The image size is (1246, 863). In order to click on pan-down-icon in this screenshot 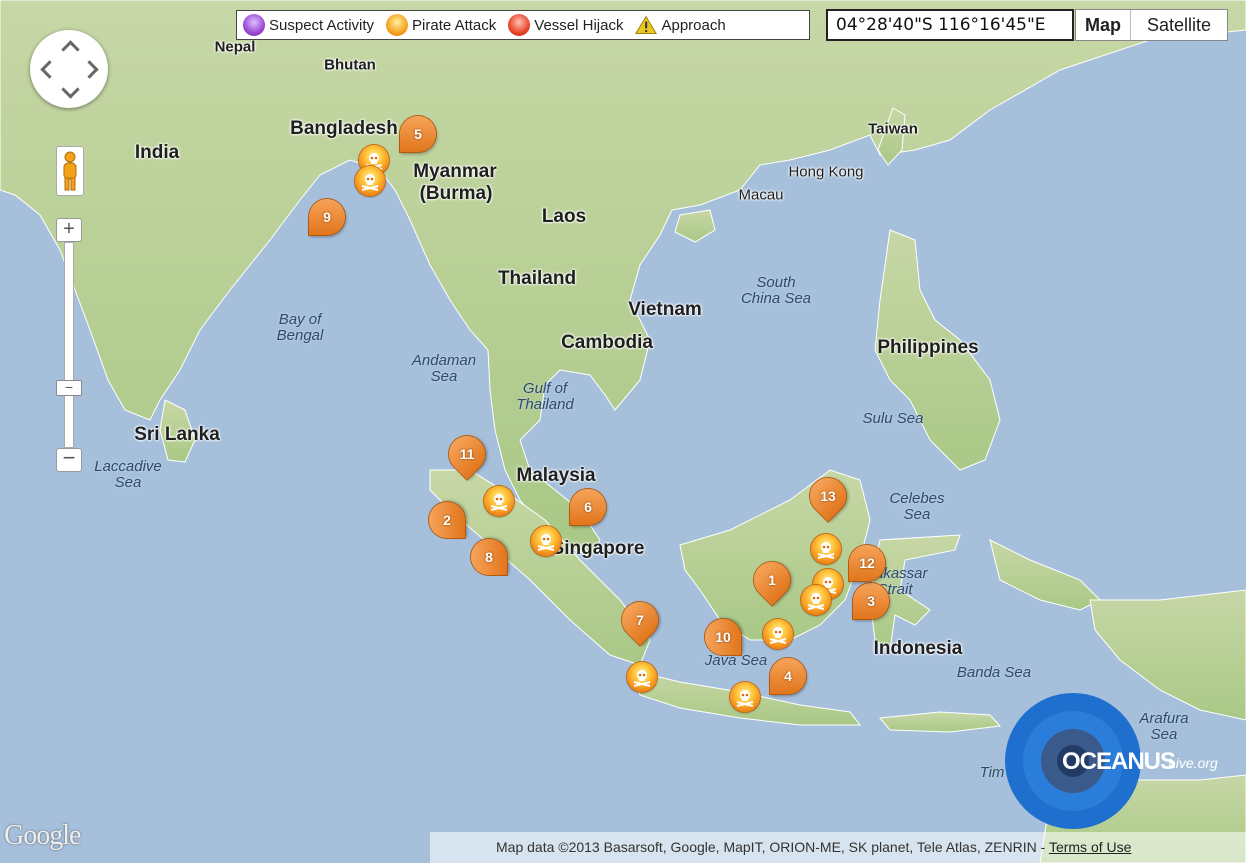, I will do `click(70, 89)`.